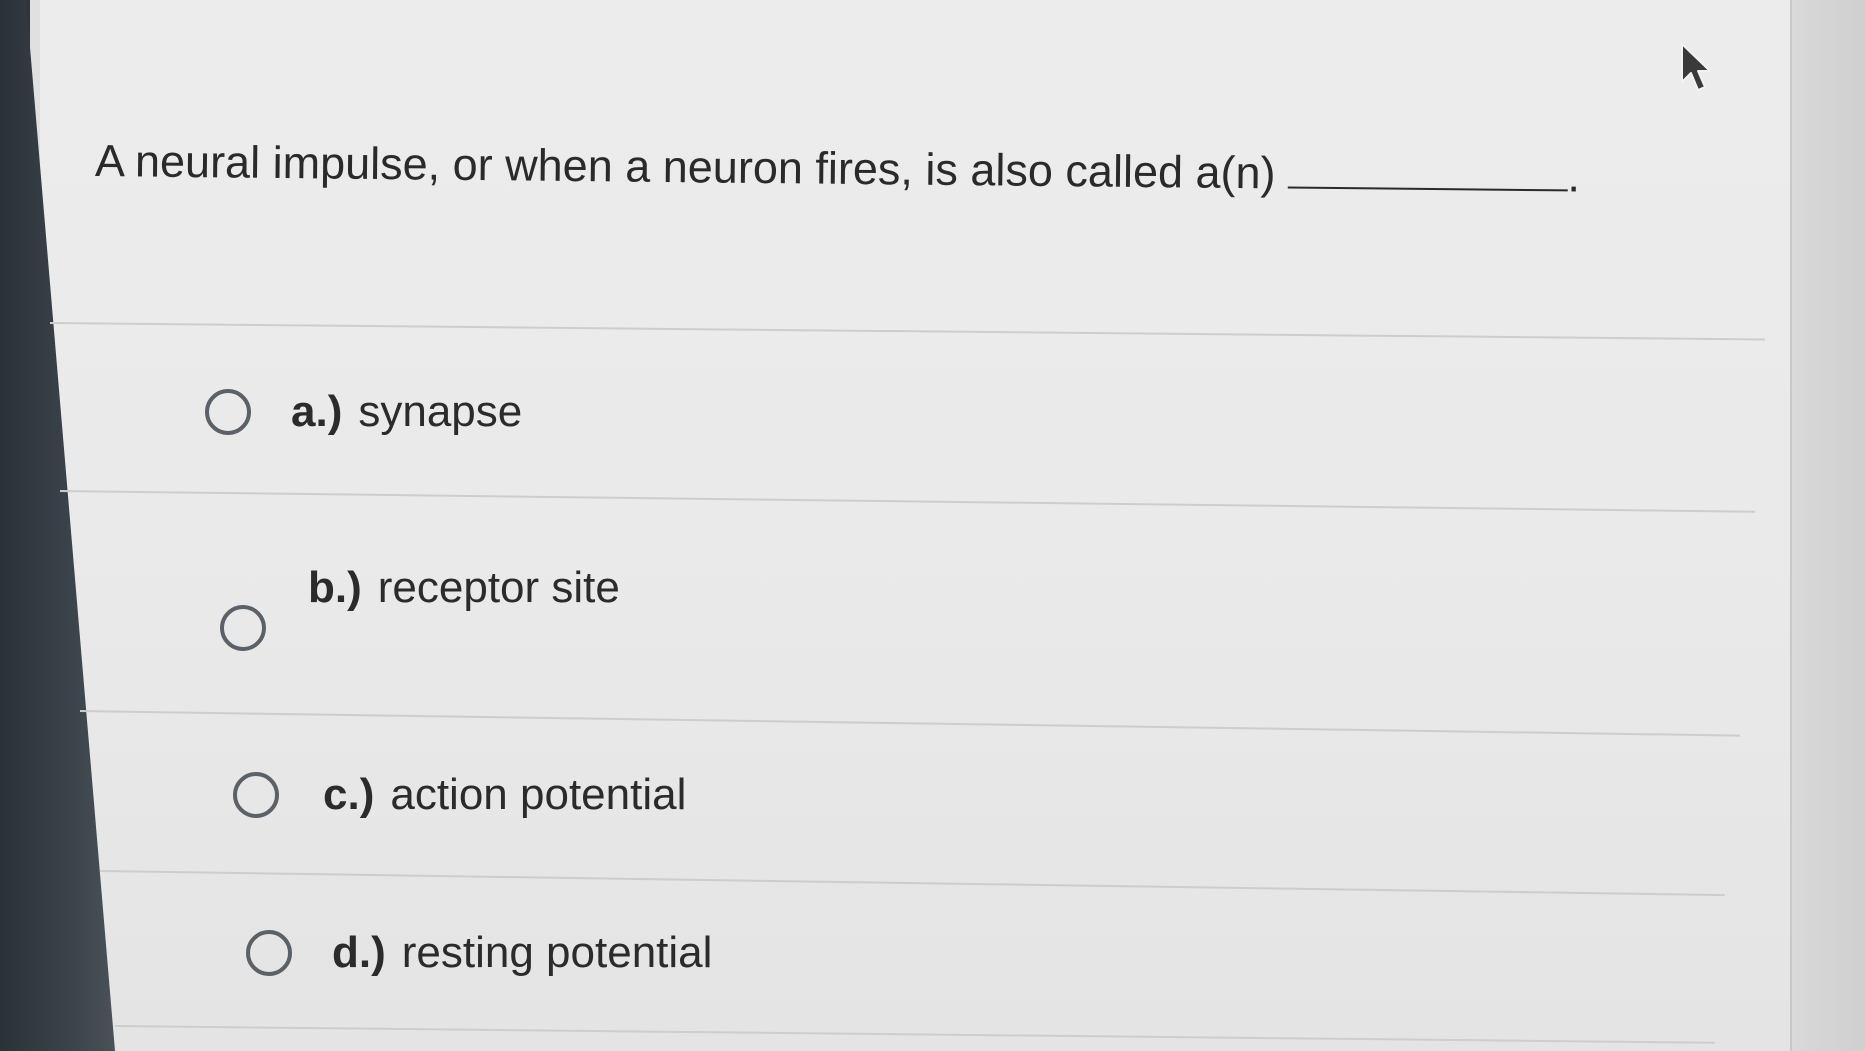  I want to click on option-d: d.) resting potential, so click(479, 953).